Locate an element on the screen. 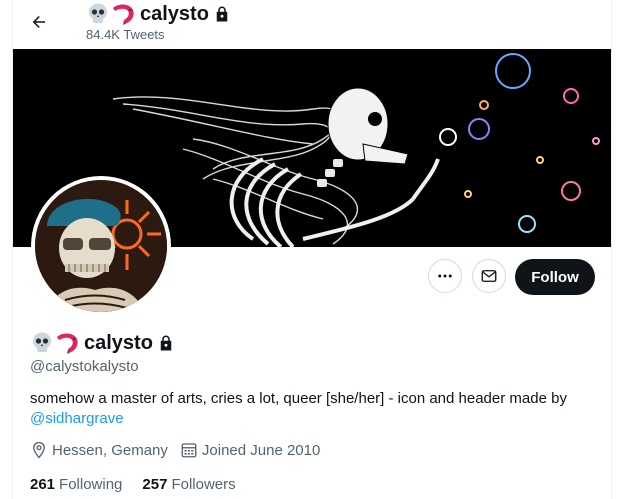 The width and height of the screenshot is (636, 499). followers-label: Followers is located at coordinates (203, 484).